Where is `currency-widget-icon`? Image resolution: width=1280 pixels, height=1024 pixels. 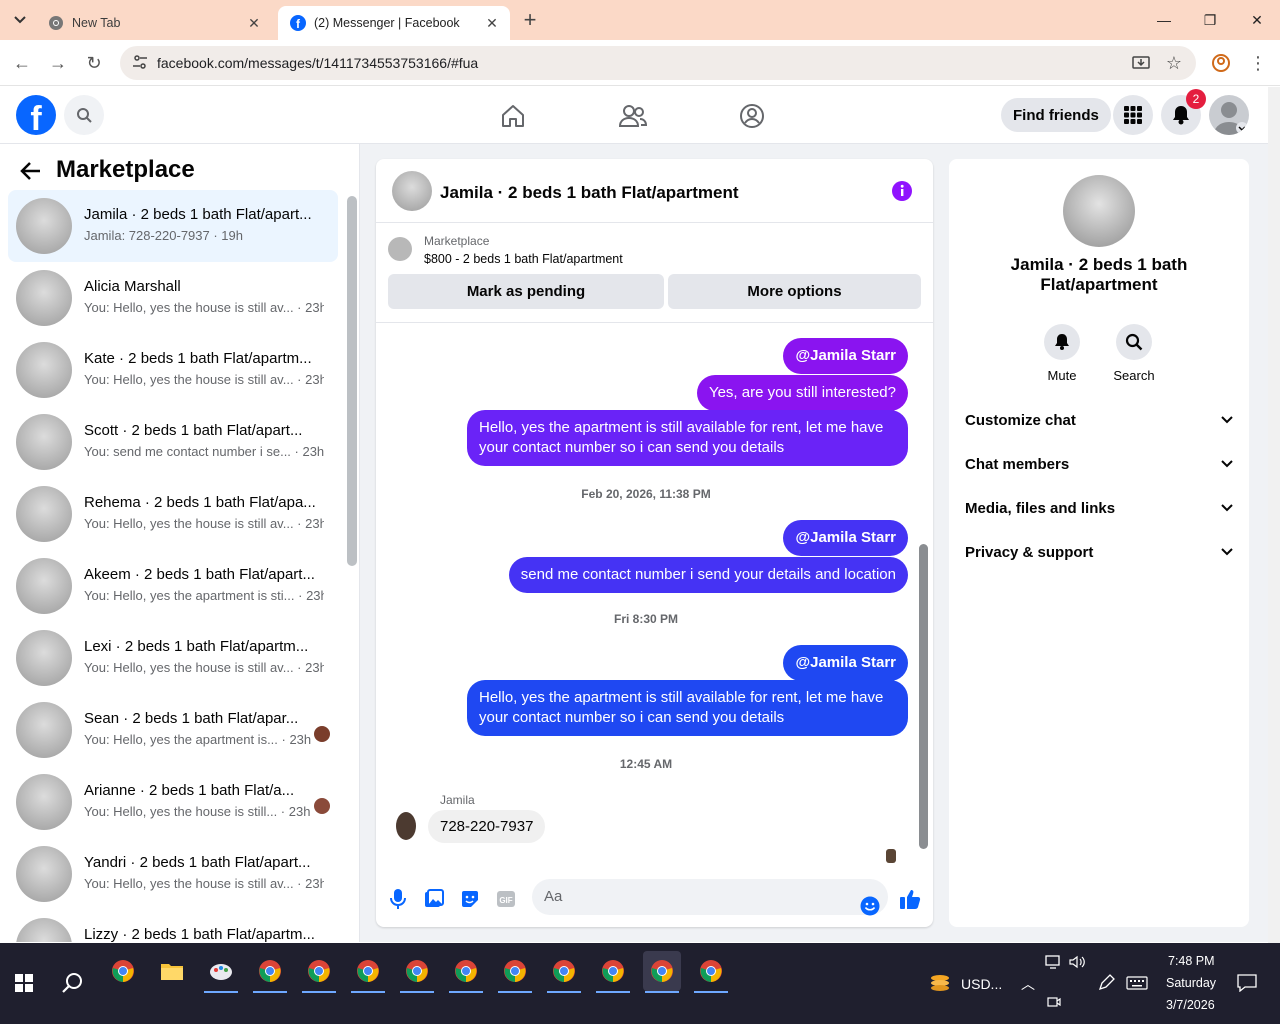
currency-widget-icon is located at coordinates (940, 983).